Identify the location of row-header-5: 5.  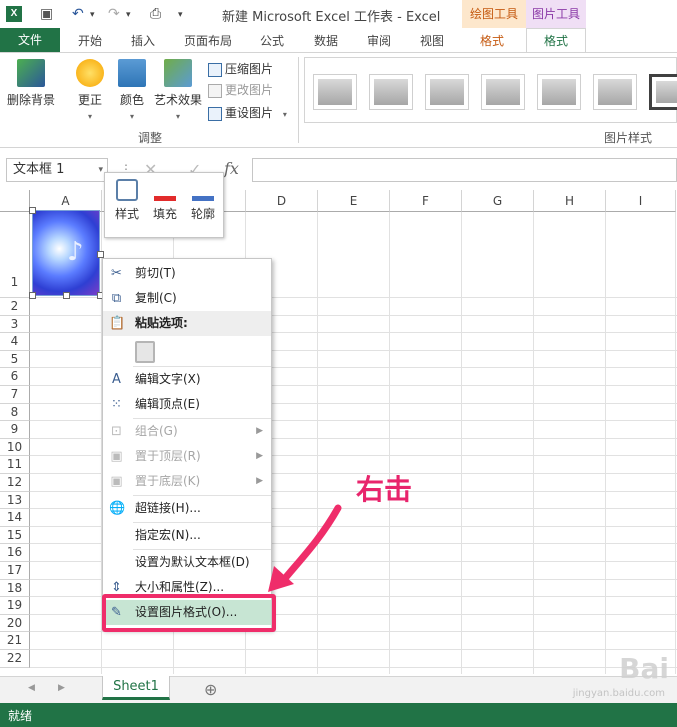
(15, 359).